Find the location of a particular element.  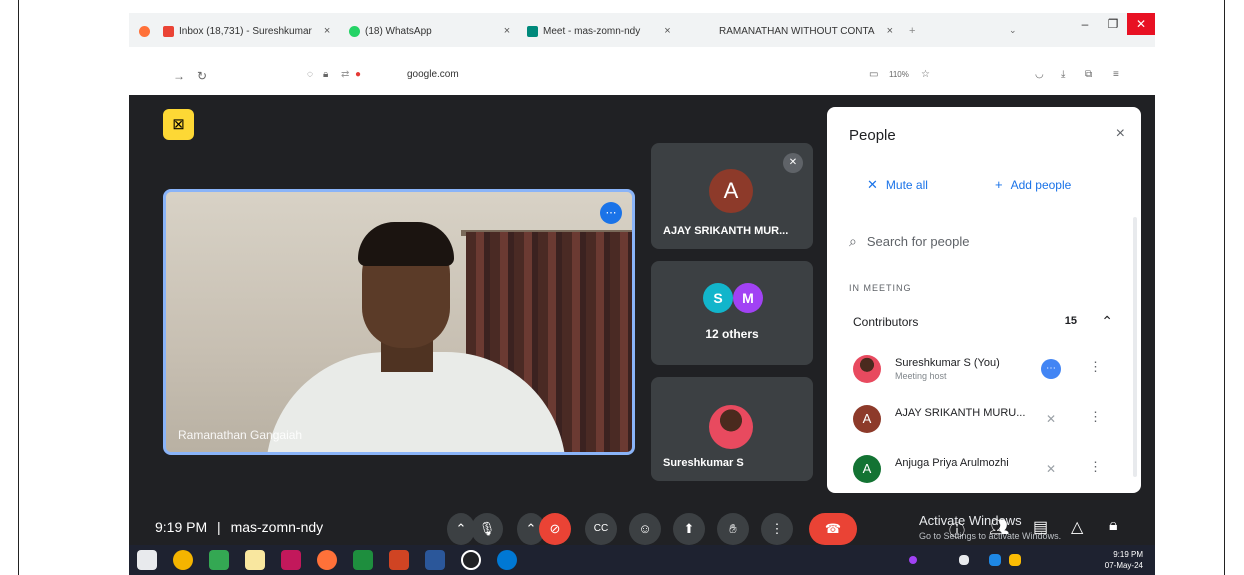

firefox-icon is located at coordinates (327, 560).